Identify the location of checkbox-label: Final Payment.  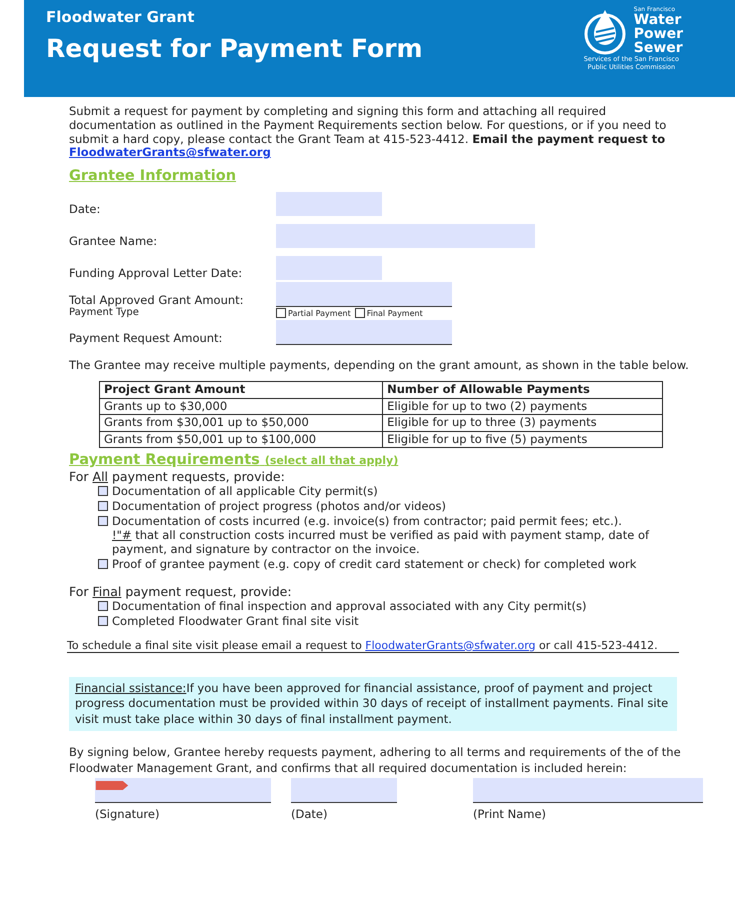
(394, 313).